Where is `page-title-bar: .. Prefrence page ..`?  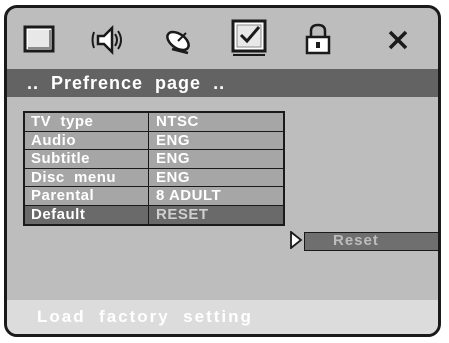
page-title-bar: .. Prefrence page .. is located at coordinates (222, 83).